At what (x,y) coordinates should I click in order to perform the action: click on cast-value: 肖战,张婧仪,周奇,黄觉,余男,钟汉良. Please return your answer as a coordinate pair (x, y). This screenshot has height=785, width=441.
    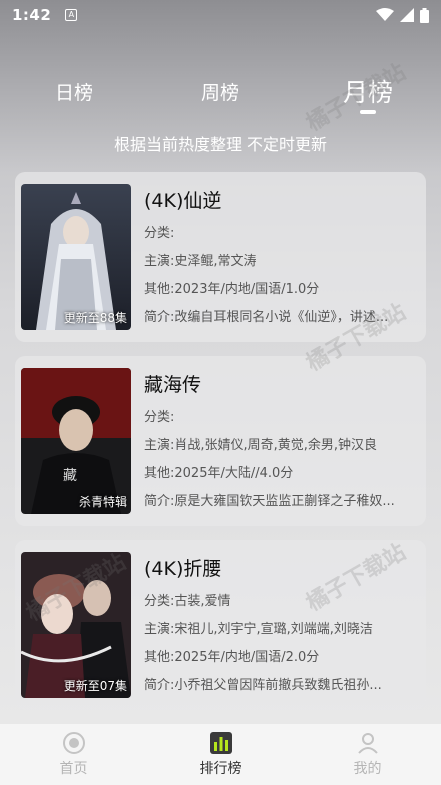
    Looking at the image, I should click on (276, 445).